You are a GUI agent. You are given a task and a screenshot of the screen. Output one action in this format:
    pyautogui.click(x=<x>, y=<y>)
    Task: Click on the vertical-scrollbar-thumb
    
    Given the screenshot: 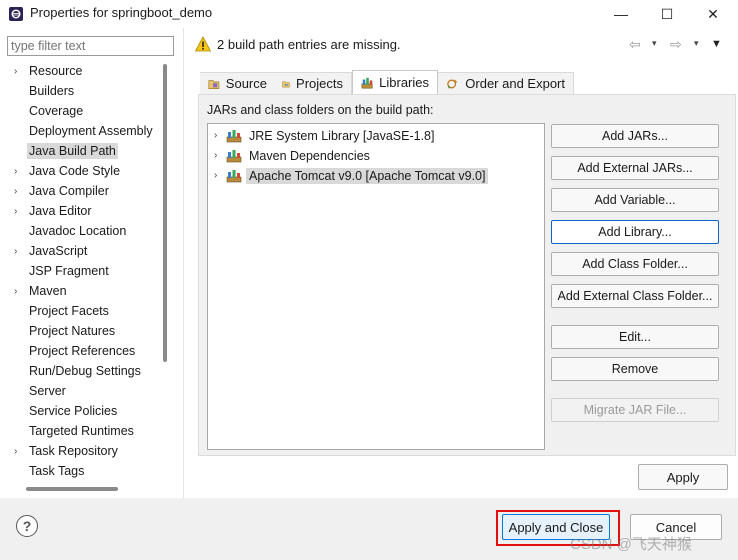 What is the action you would take?
    pyautogui.click(x=165, y=213)
    